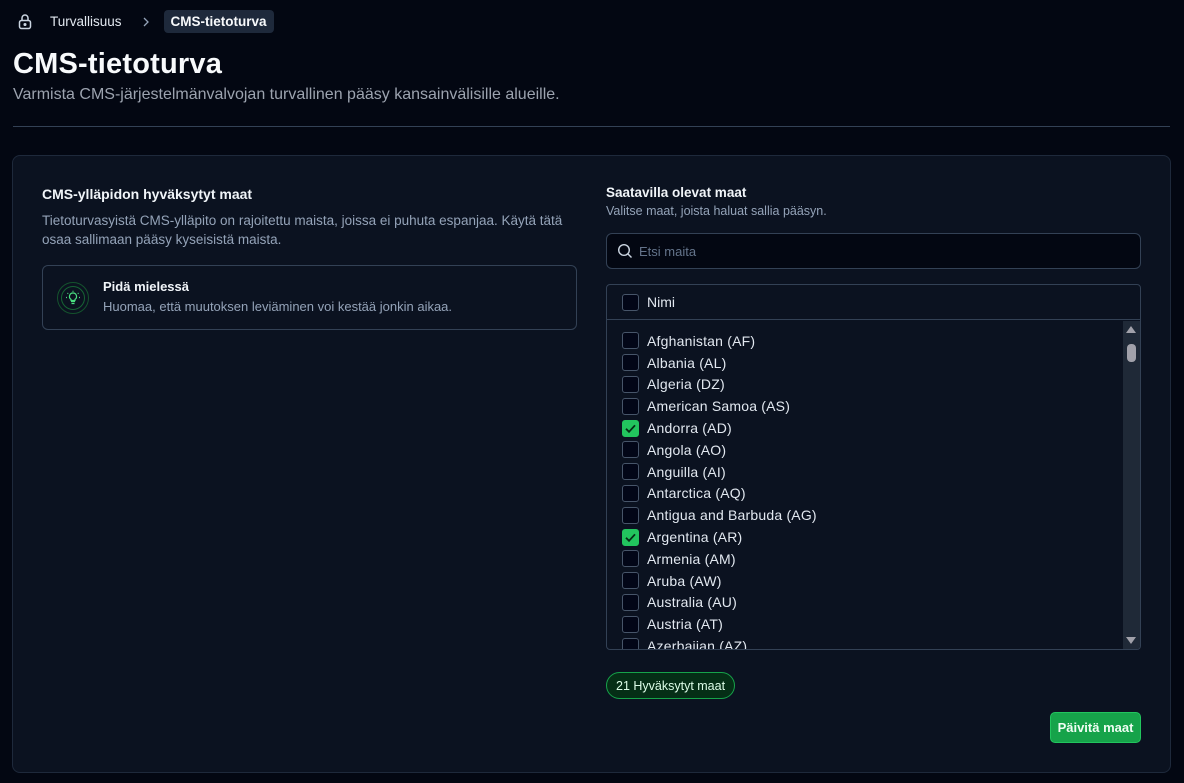 Image resolution: width=1184 pixels, height=783 pixels. I want to click on list-item: Armenia (AM), so click(865, 559).